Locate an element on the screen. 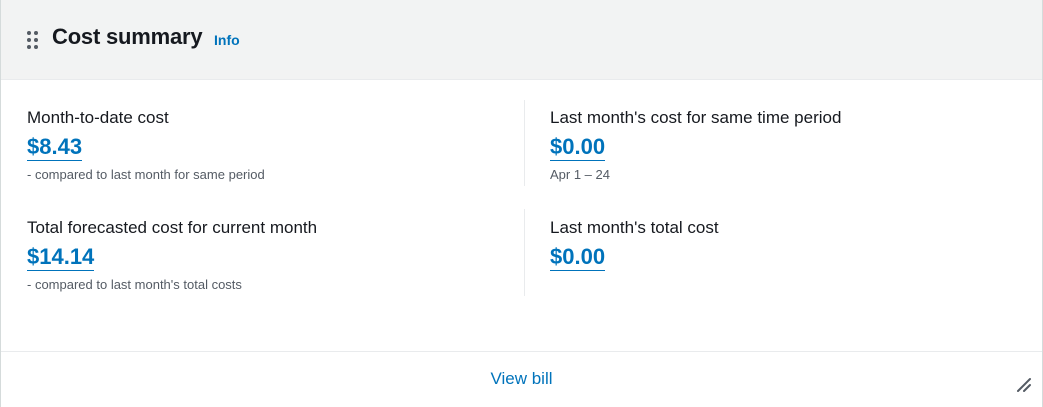 The width and height of the screenshot is (1043, 407). month-to-date-label: Month-to-date cost is located at coordinates (98, 117).